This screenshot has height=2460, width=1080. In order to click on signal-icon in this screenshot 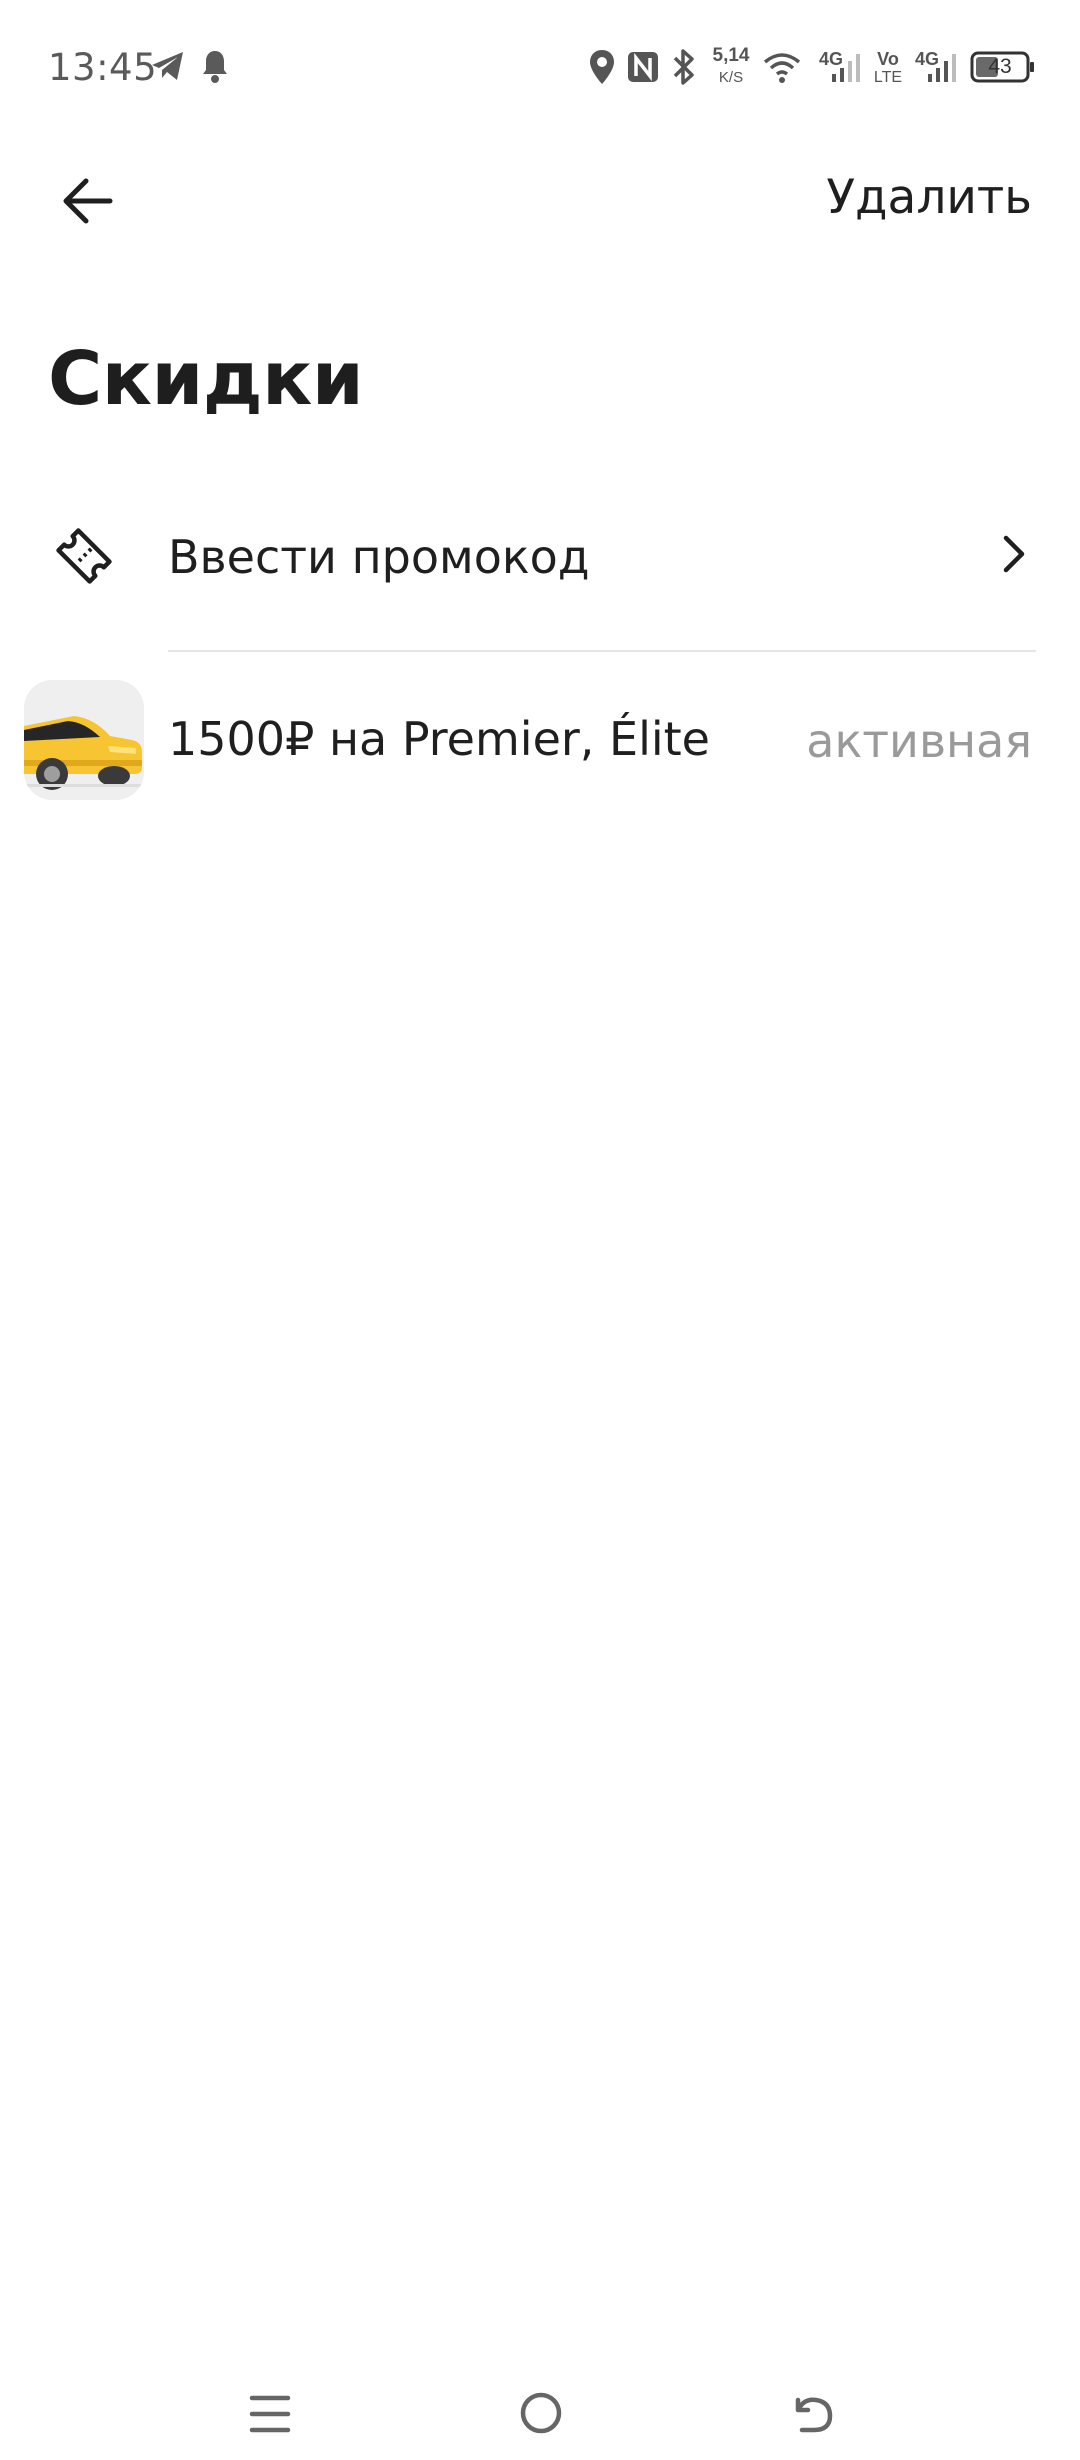, I will do `click(846, 68)`.